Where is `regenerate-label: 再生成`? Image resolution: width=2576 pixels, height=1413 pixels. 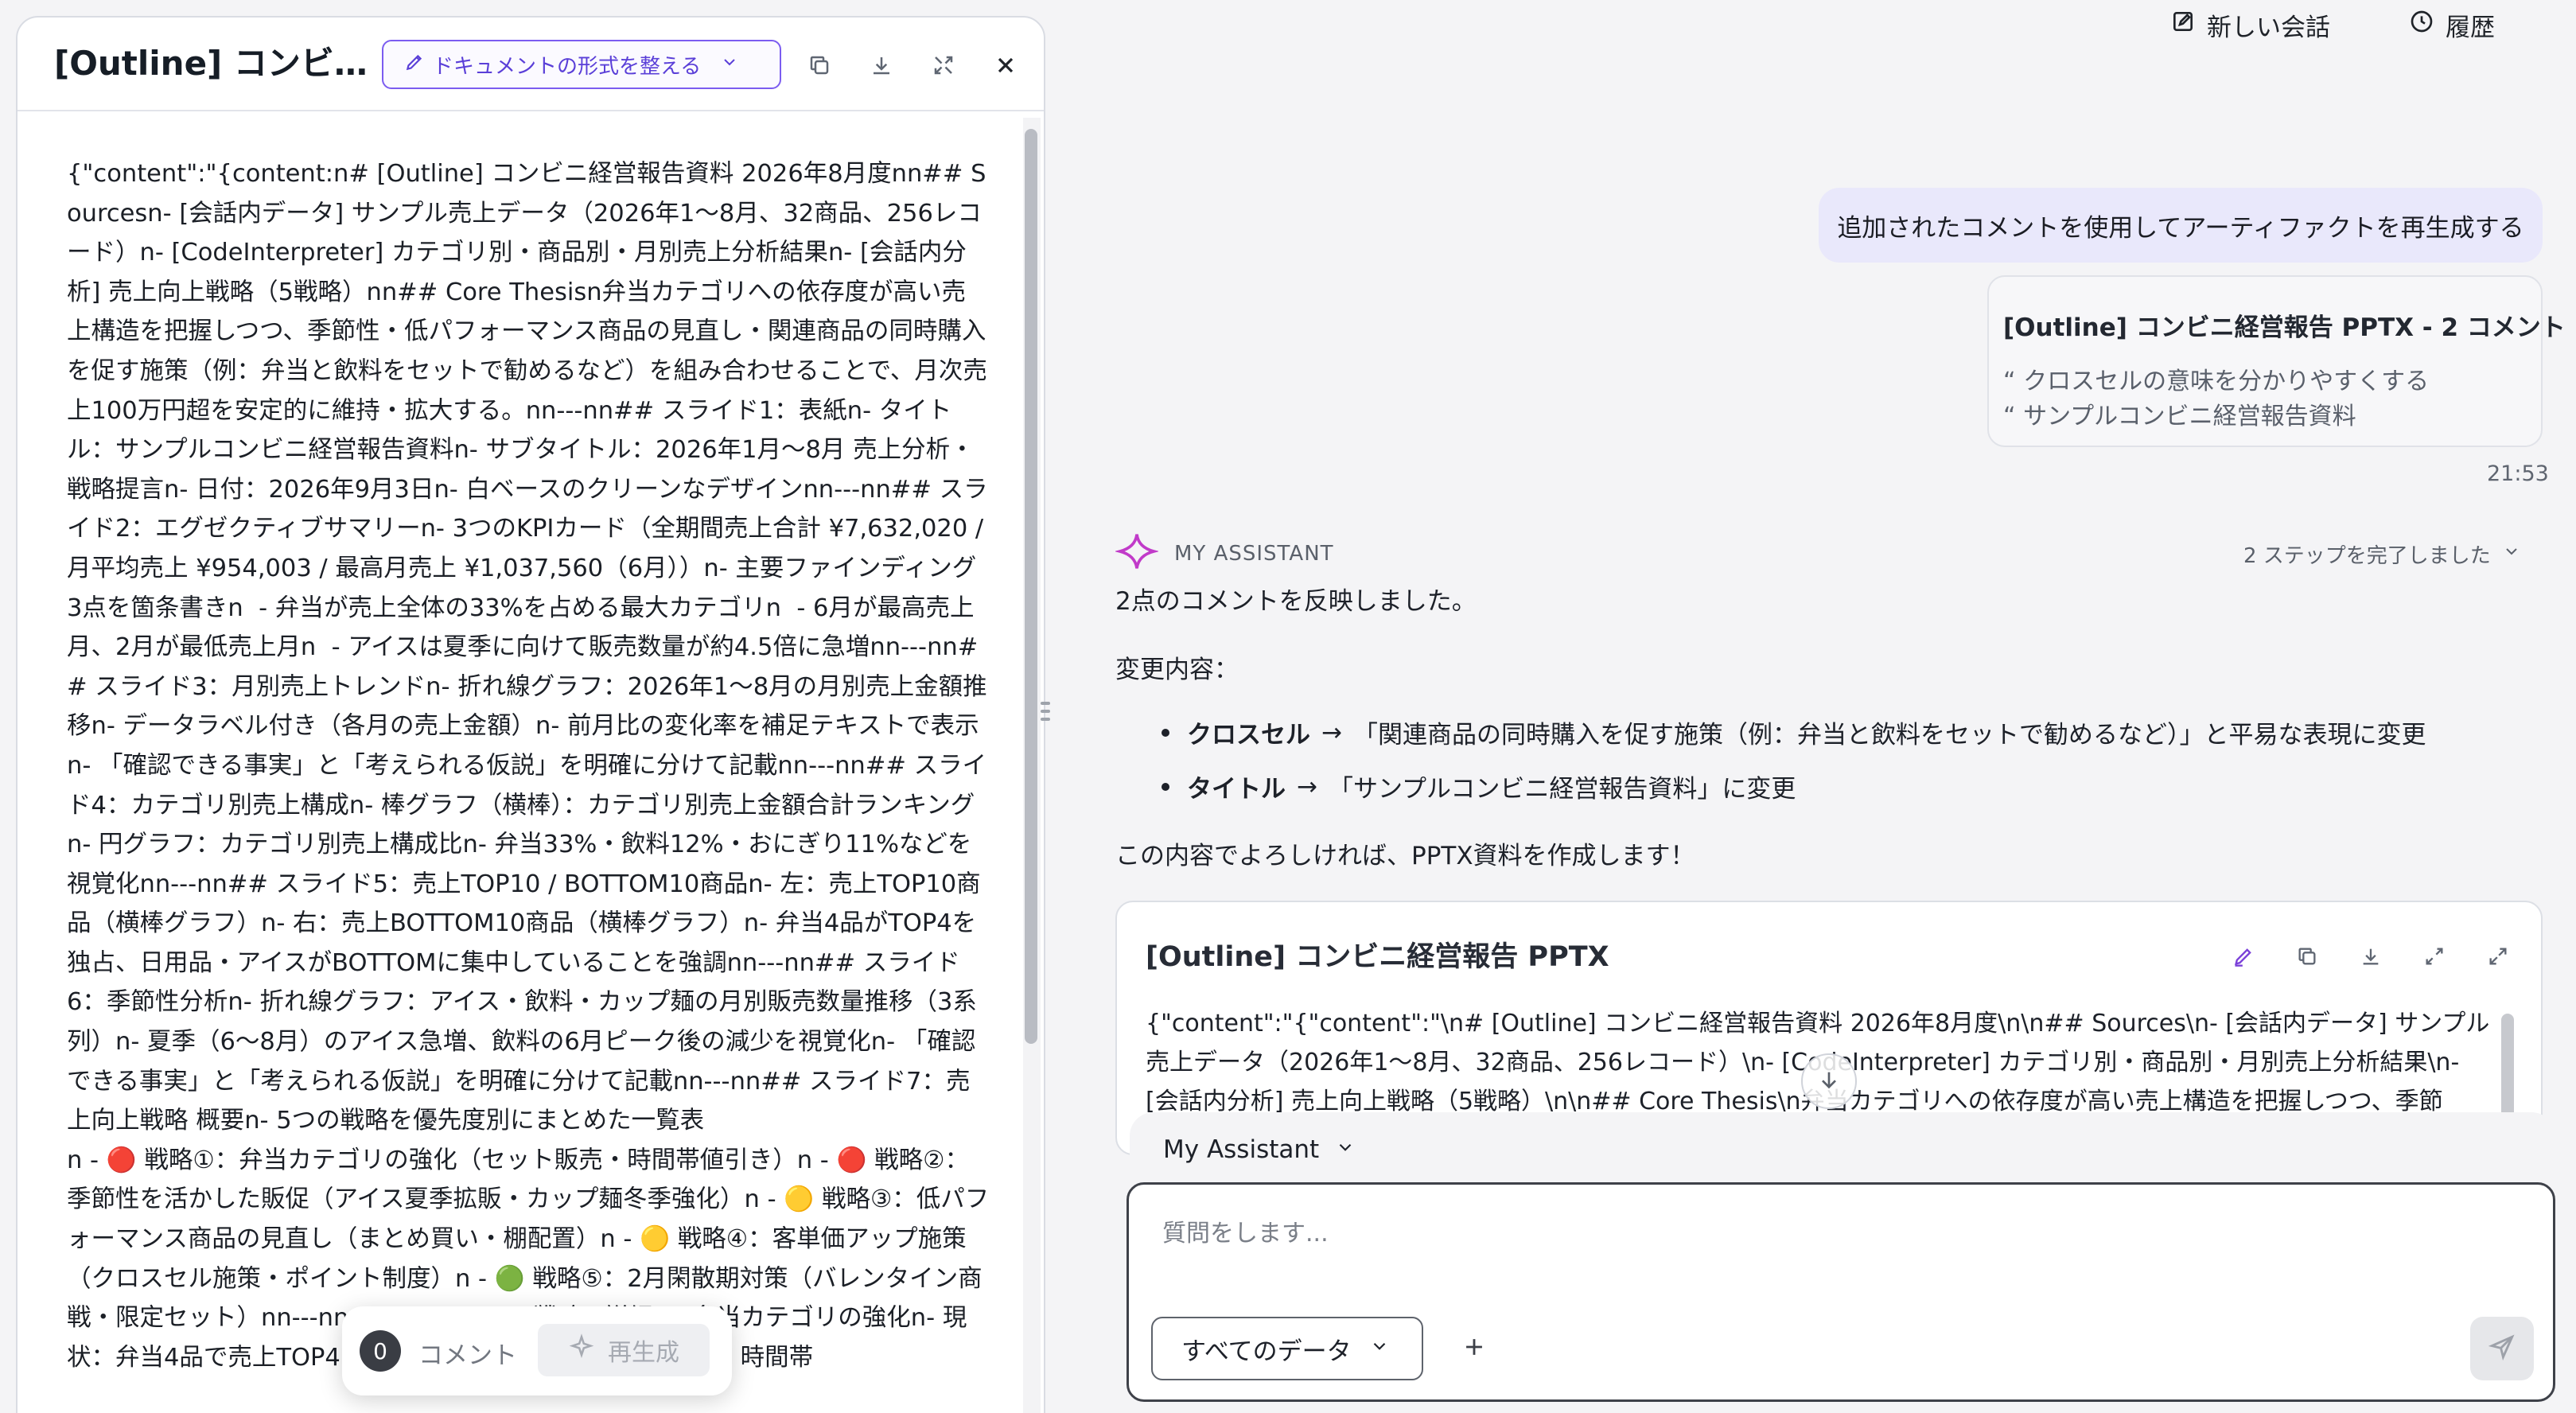
regenerate-label: 再生成 is located at coordinates (644, 1353).